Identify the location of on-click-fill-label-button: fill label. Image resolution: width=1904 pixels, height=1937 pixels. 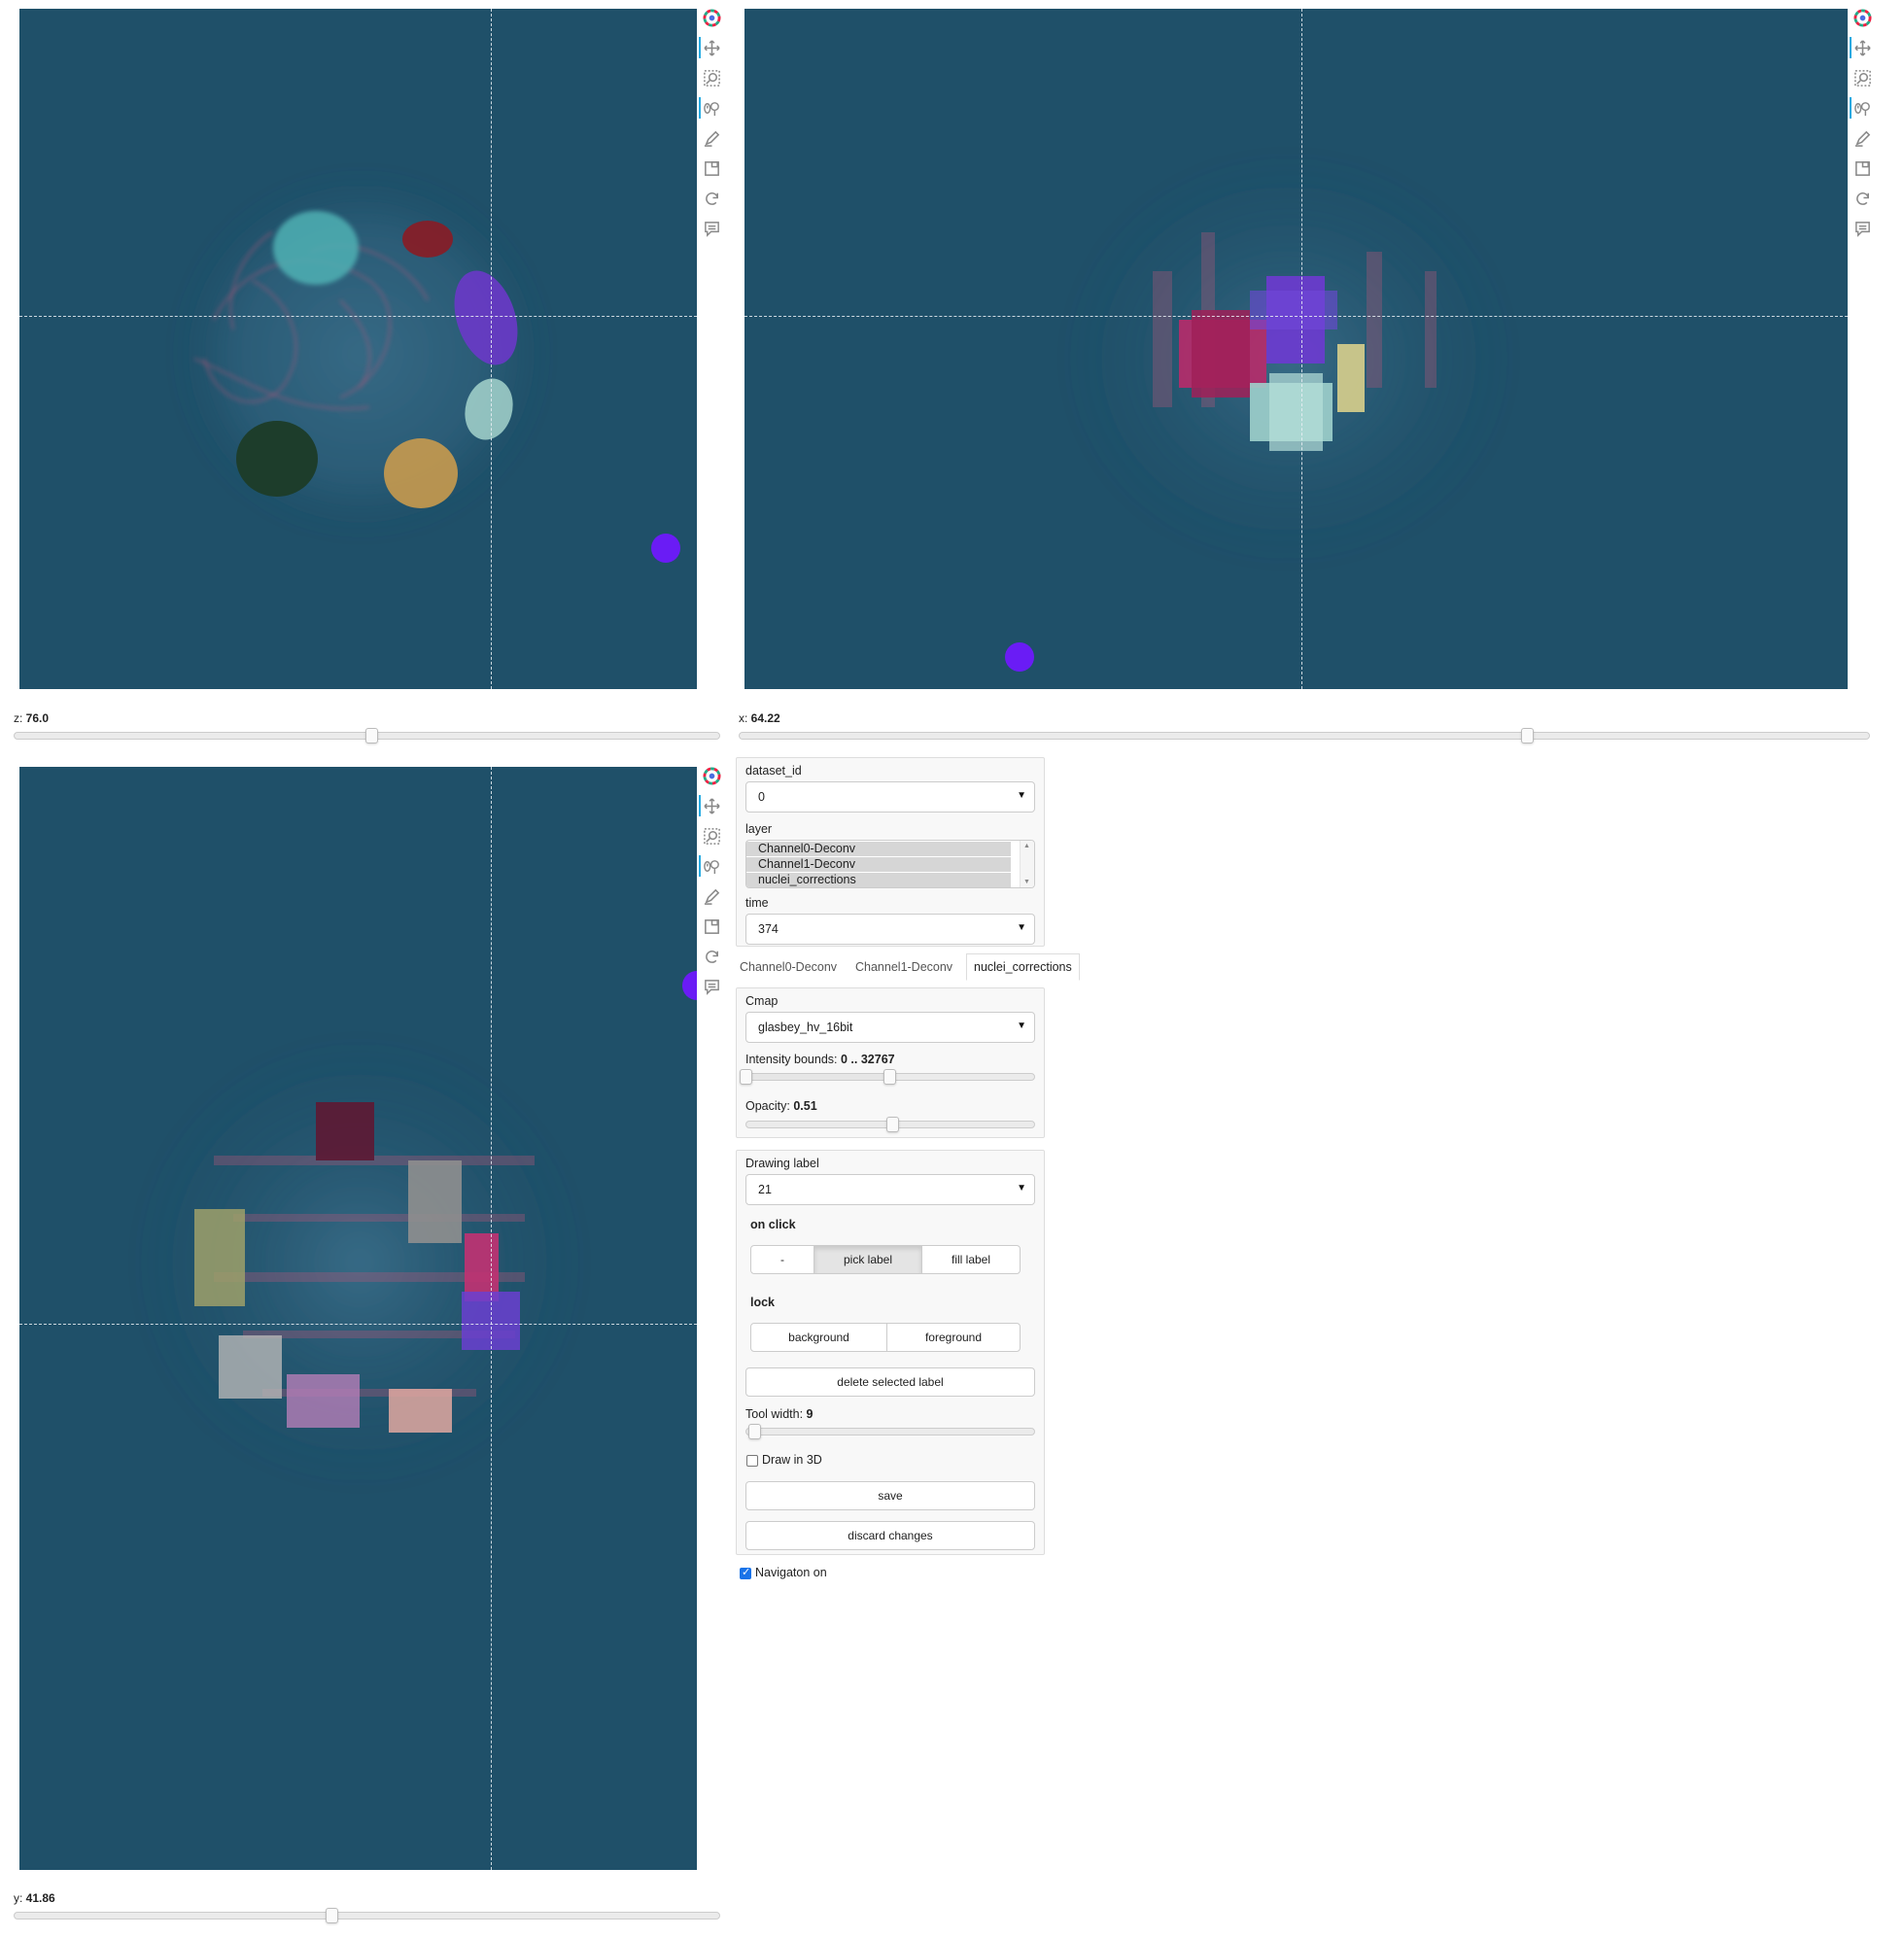
(971, 1259).